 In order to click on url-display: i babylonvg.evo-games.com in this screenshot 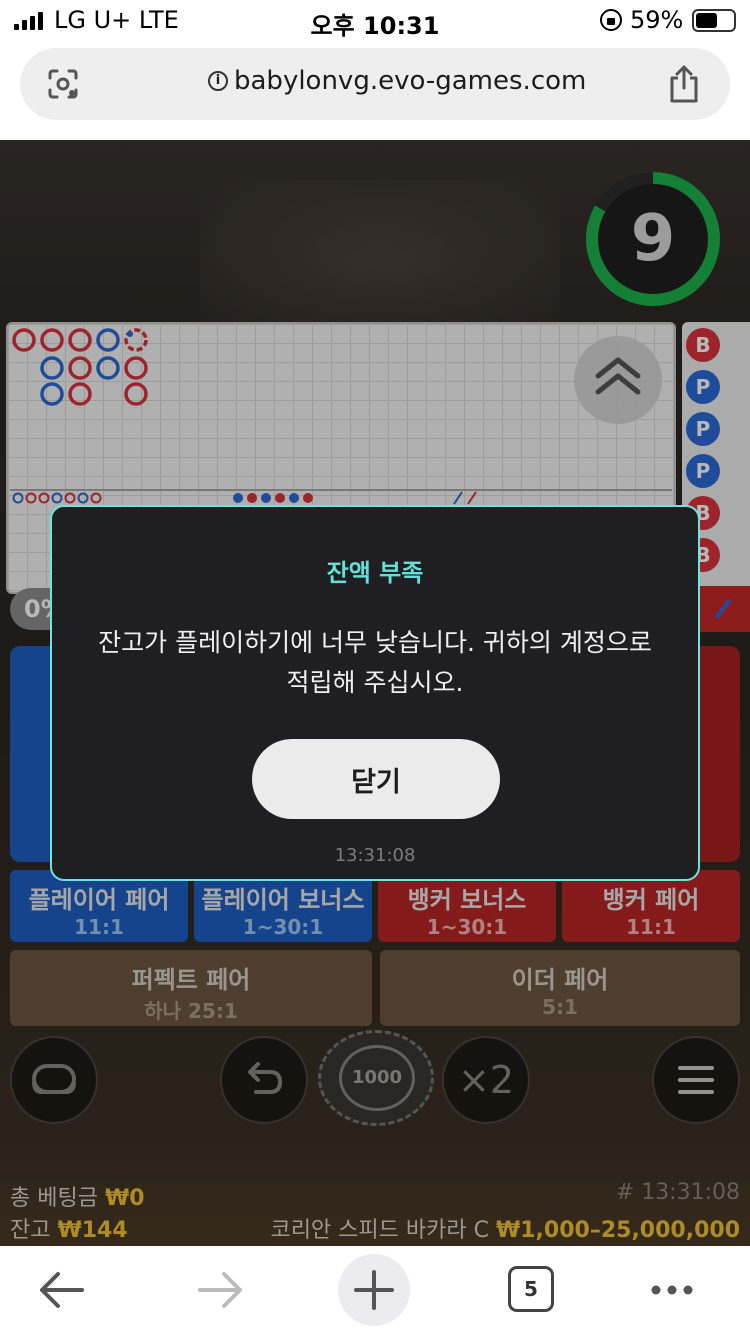, I will do `click(397, 81)`.